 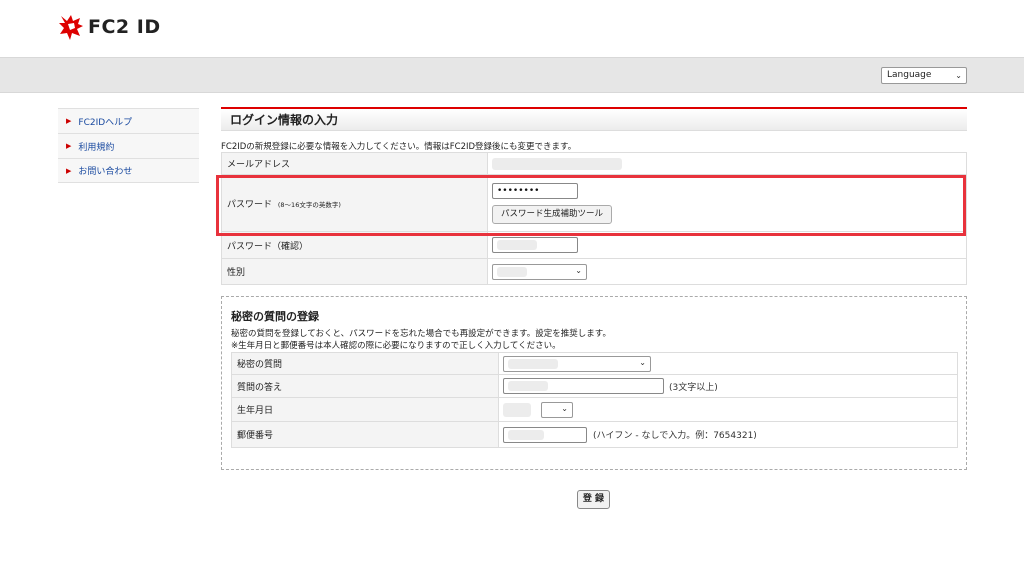 I want to click on password-confirm-input, so click(x=535, y=245).